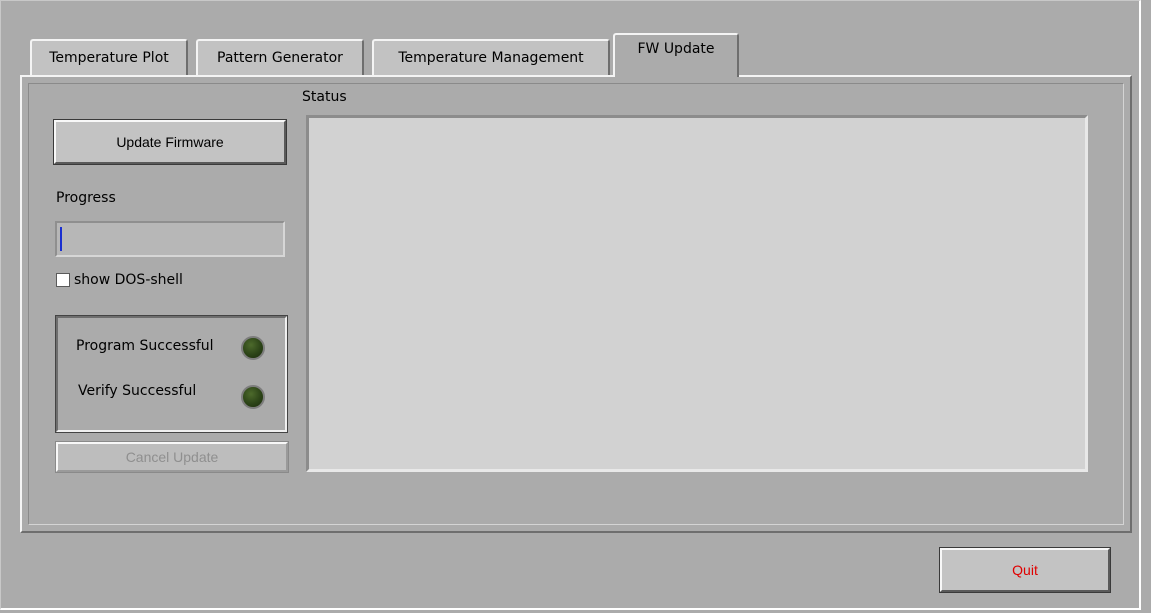  I want to click on tab-temperature-management: Temperature Management, so click(491, 57).